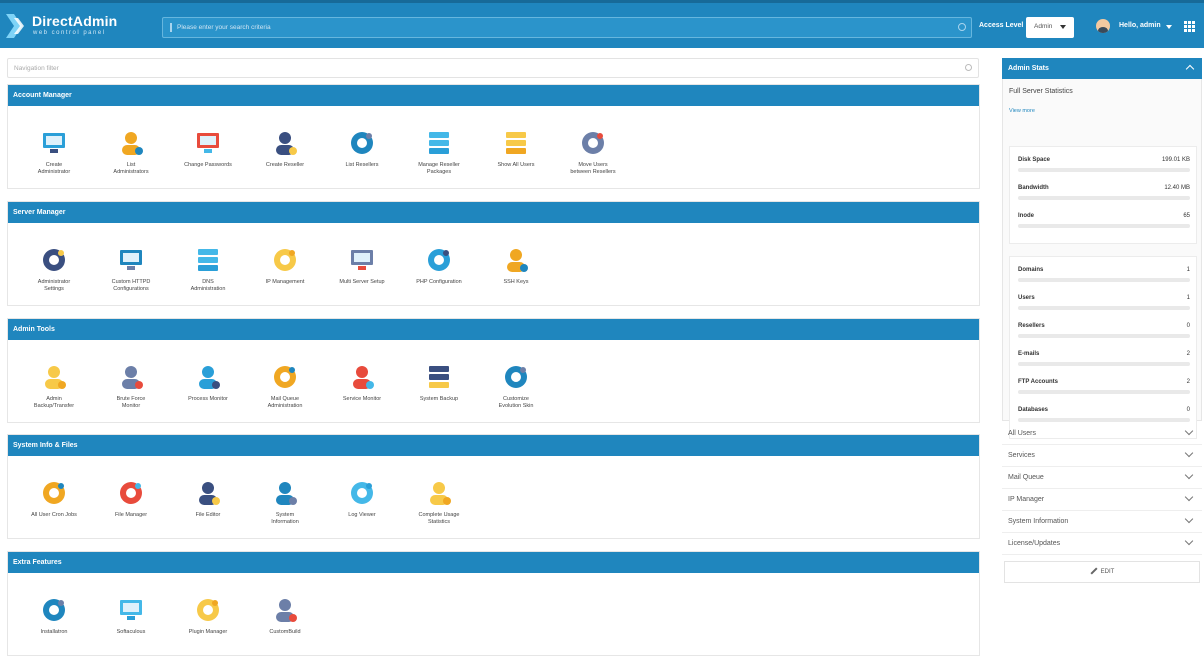 Image resolution: width=1204 pixels, height=656 pixels. What do you see at coordinates (1033, 410) in the screenshot?
I see `stat-label: Databases` at bounding box center [1033, 410].